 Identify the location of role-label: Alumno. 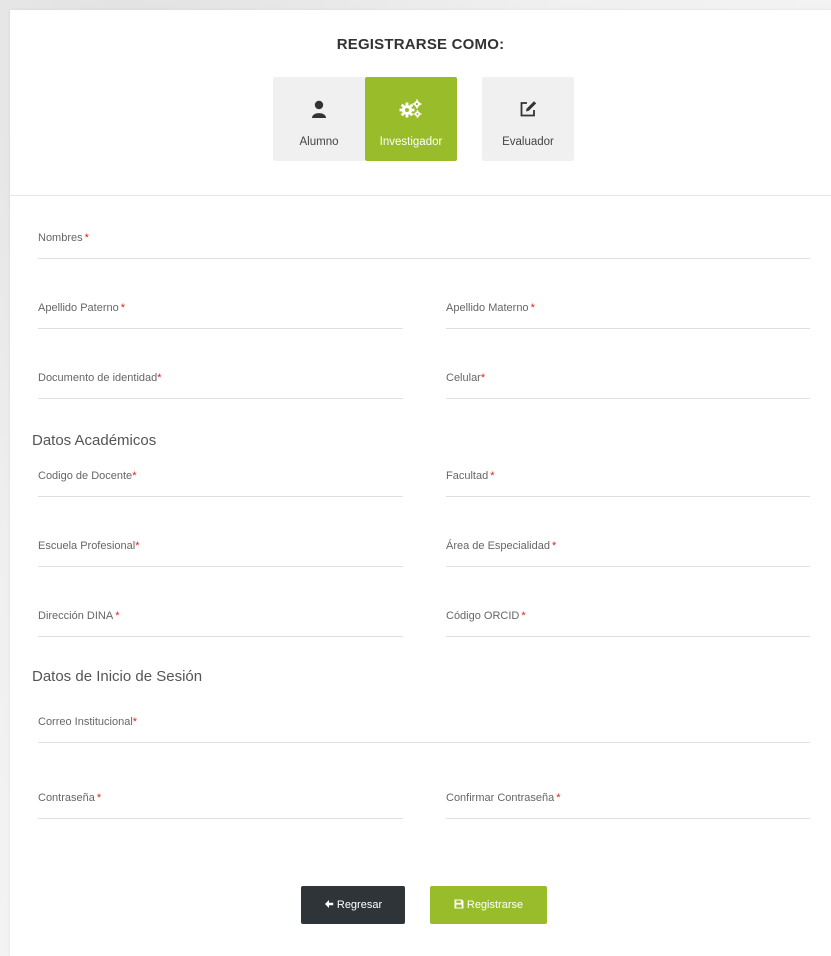
(319, 142).